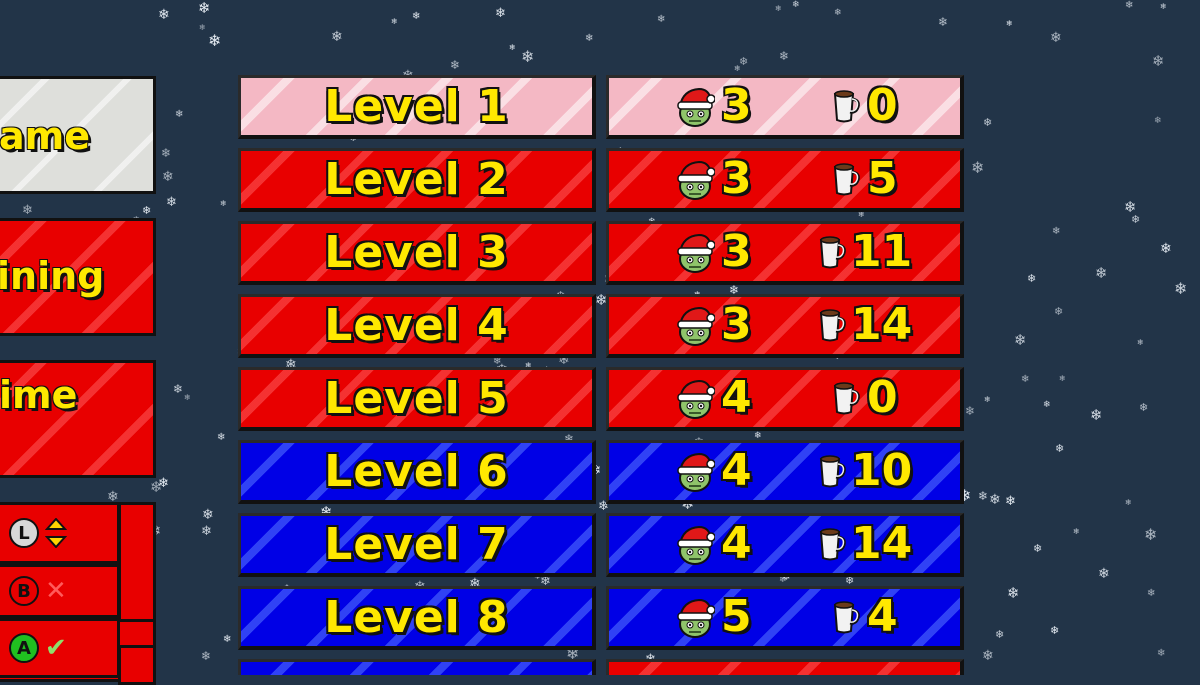 The height and width of the screenshot is (685, 1200). What do you see at coordinates (785, 253) in the screenshot?
I see `level-row-3-stats: 3 11` at bounding box center [785, 253].